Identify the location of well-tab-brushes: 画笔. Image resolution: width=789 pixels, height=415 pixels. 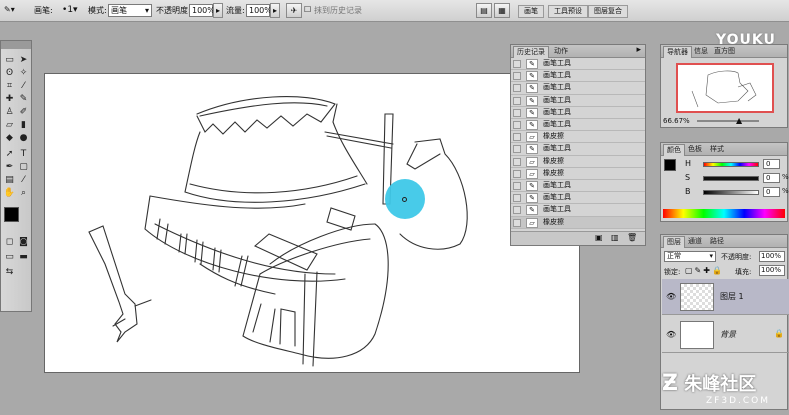
(531, 11).